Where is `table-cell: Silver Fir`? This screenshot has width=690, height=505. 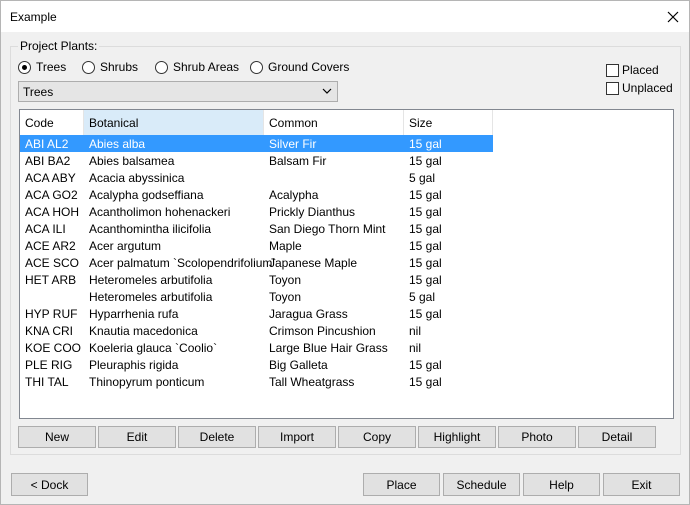 table-cell: Silver Fir is located at coordinates (293, 144).